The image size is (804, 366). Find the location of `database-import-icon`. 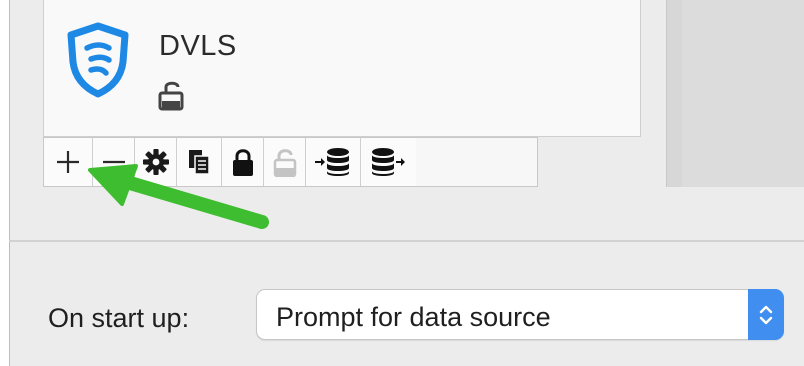

database-import-icon is located at coordinates (333, 162).